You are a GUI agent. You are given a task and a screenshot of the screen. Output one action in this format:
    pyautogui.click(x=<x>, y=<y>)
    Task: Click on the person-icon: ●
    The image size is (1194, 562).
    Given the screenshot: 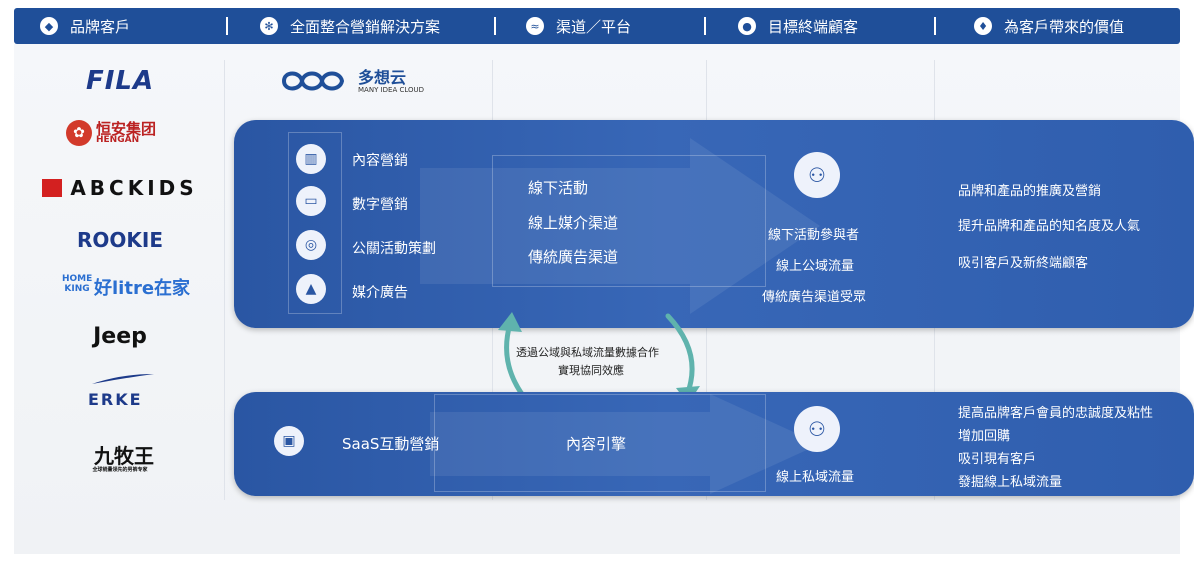 What is the action you would take?
    pyautogui.click(x=747, y=26)
    